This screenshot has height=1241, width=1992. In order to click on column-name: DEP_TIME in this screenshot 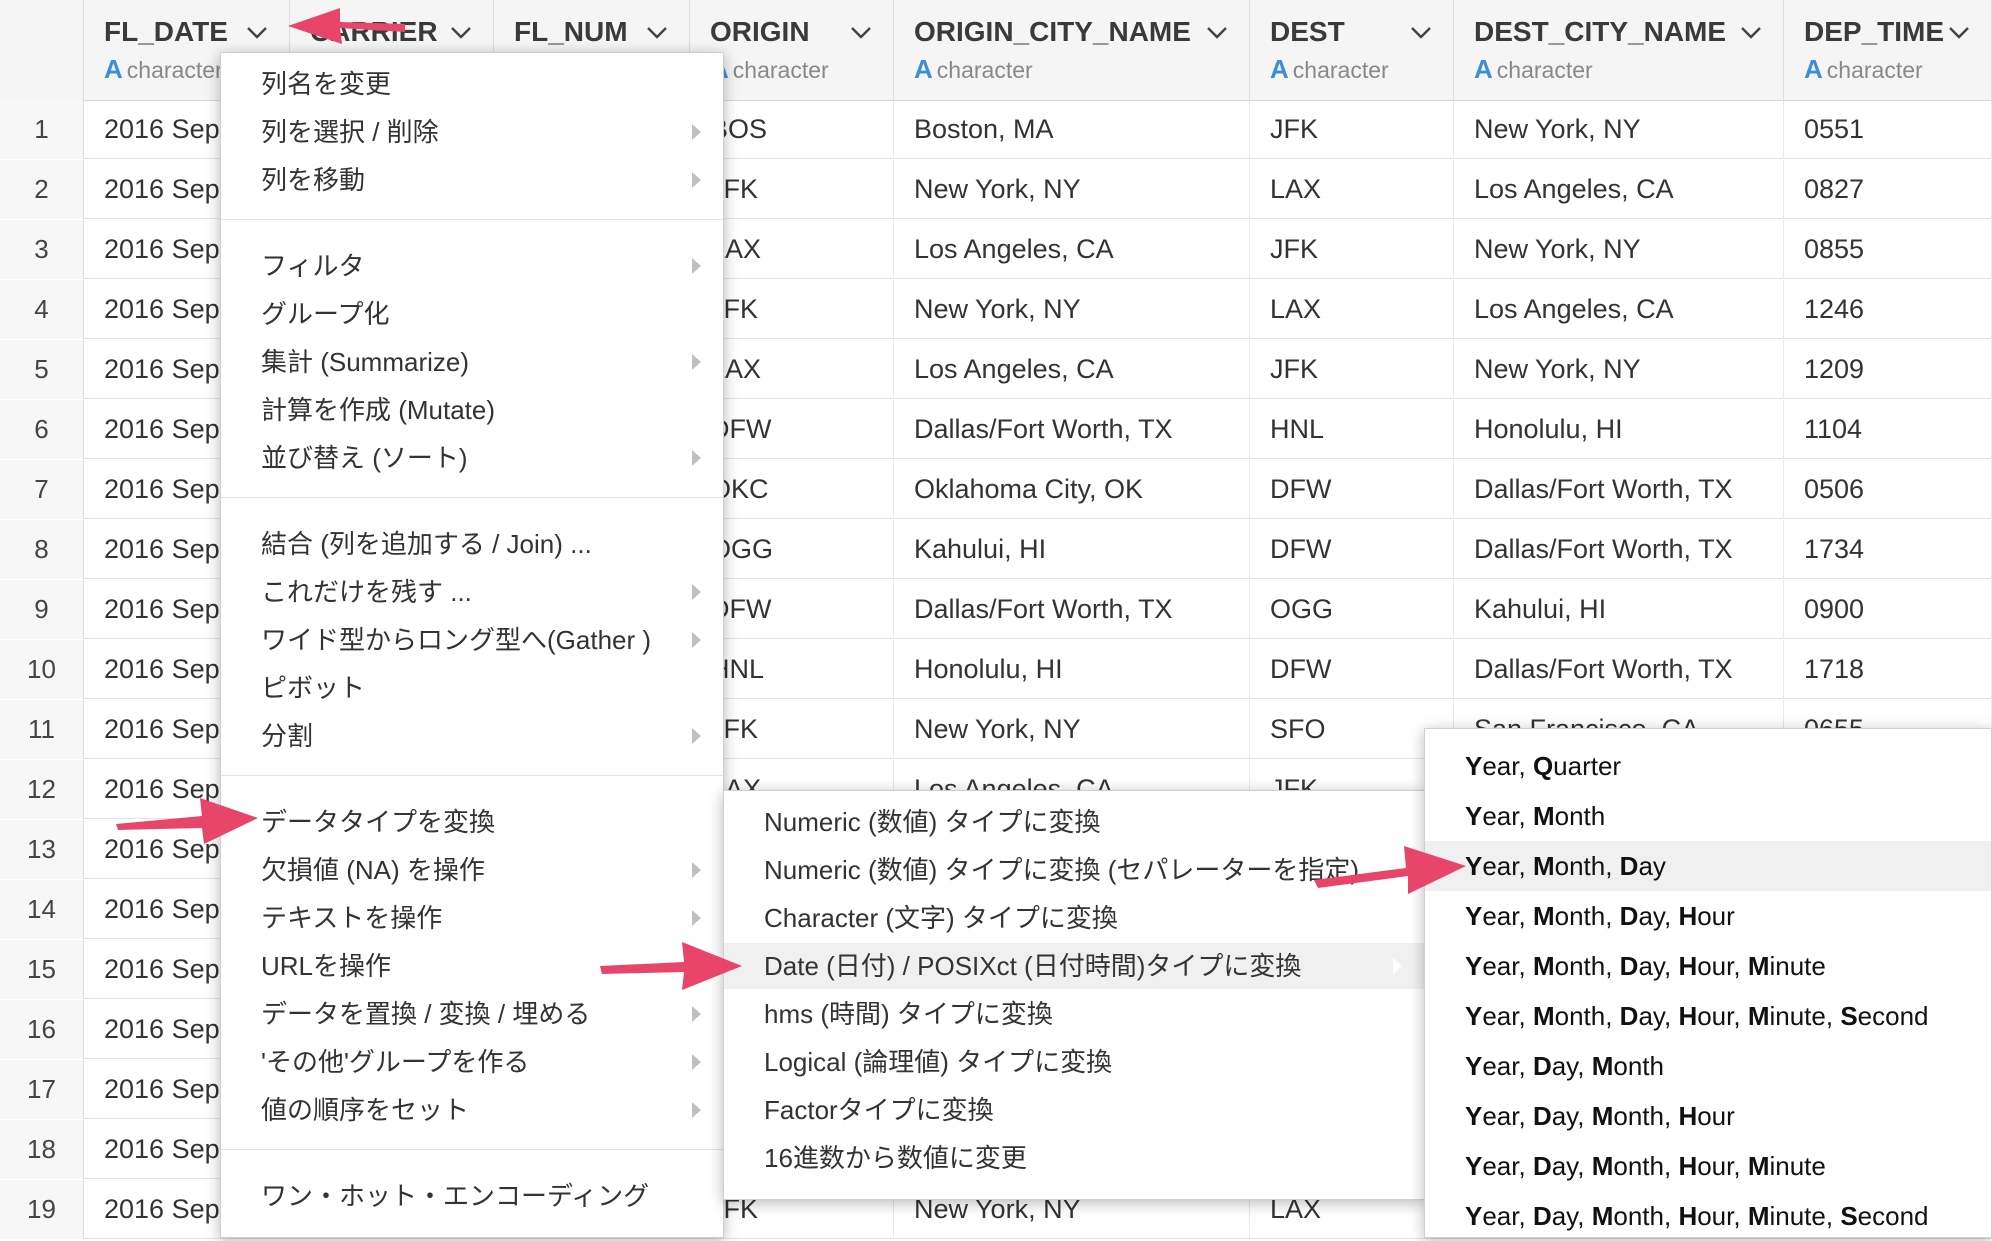, I will do `click(1874, 31)`.